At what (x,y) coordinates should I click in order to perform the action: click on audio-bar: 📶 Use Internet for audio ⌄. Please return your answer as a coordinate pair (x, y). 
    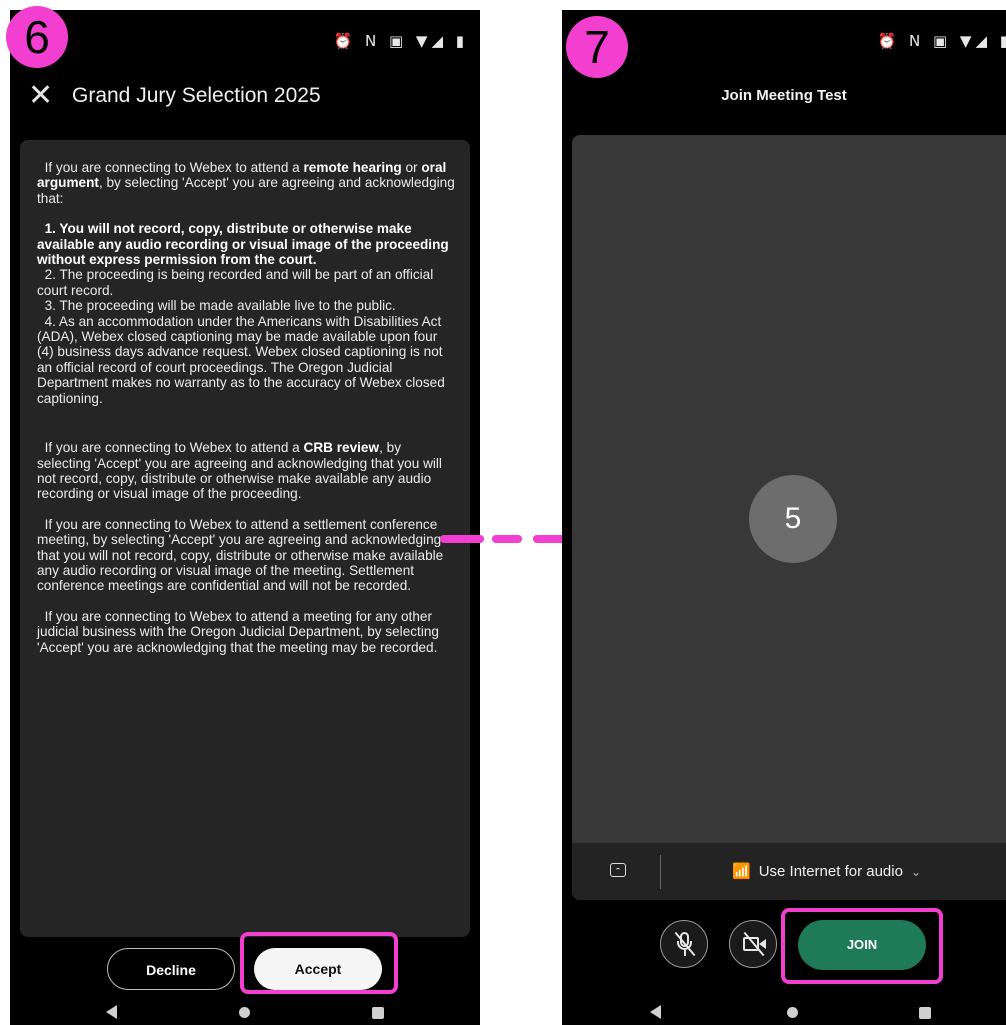
    Looking at the image, I should click on (789, 871).